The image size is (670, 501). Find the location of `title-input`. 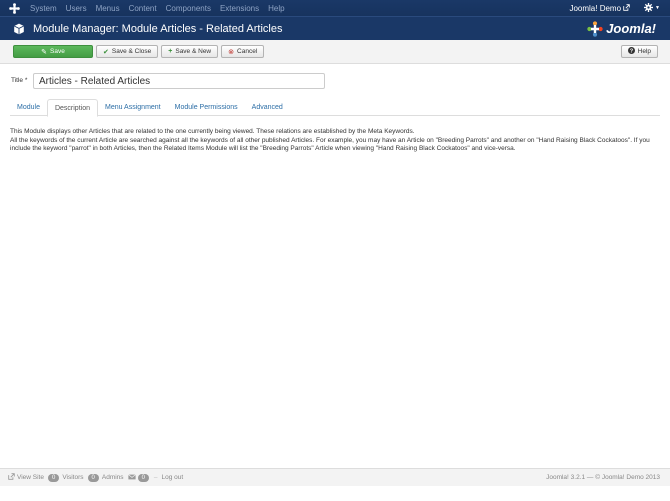

title-input is located at coordinates (179, 81).